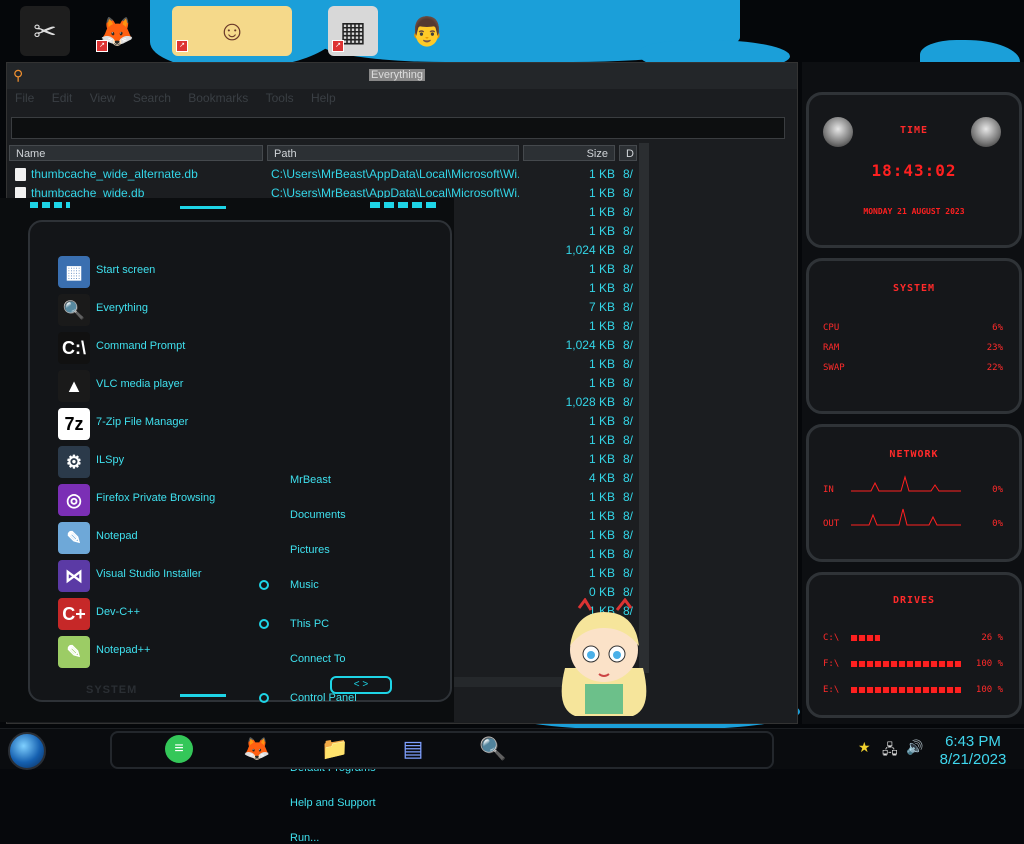 This screenshot has height=844, width=1024. What do you see at coordinates (103, 98) in the screenshot?
I see `menu-view: View` at bounding box center [103, 98].